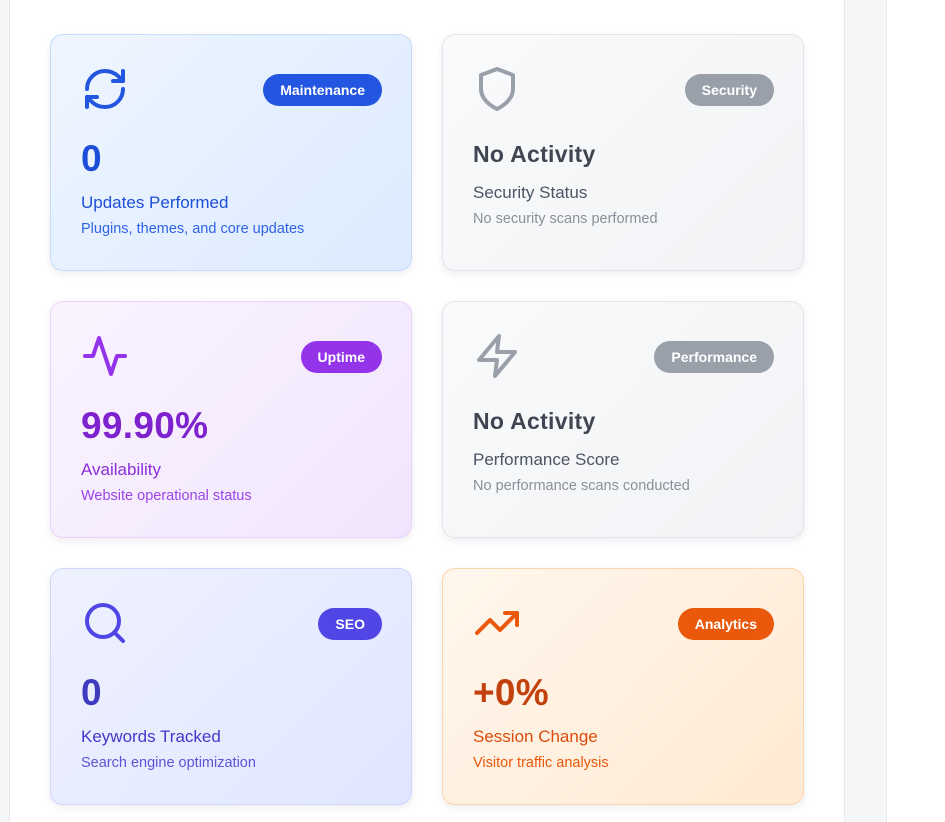 This screenshot has height=822, width=945. What do you see at coordinates (151, 736) in the screenshot?
I see `keywords-label: Keywords Tracked` at bounding box center [151, 736].